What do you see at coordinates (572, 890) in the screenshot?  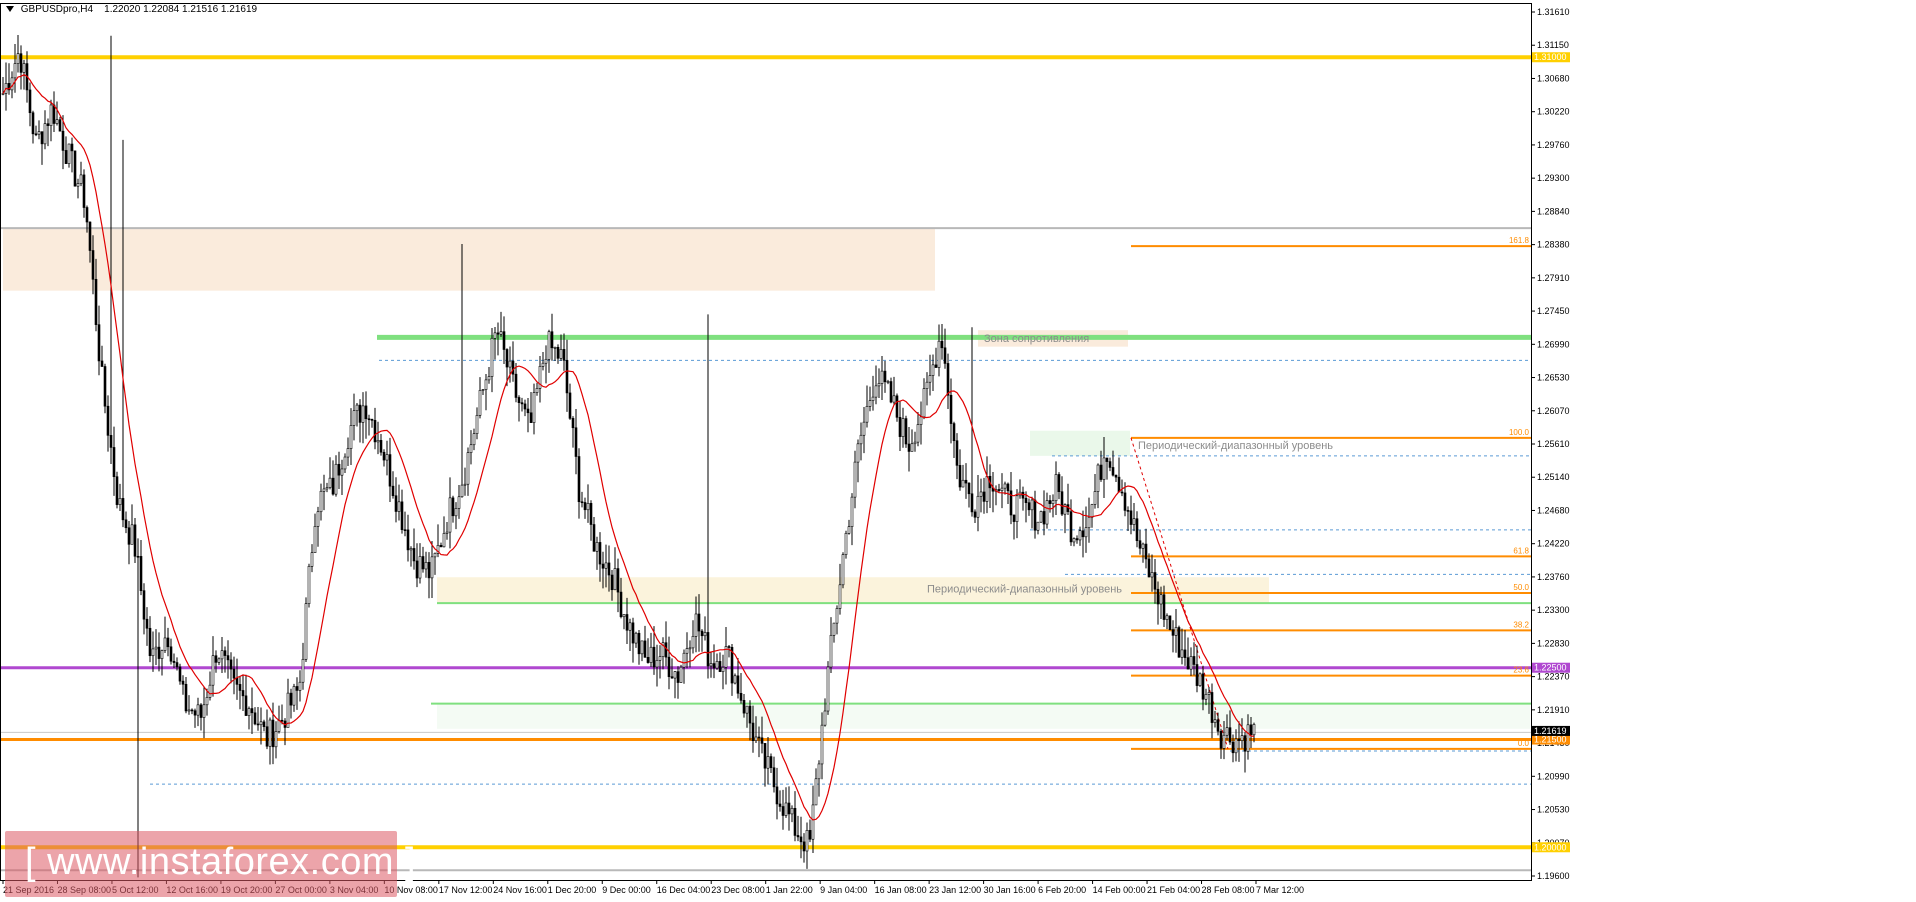 I see `x-tick-label: 1 Dec 20:00` at bounding box center [572, 890].